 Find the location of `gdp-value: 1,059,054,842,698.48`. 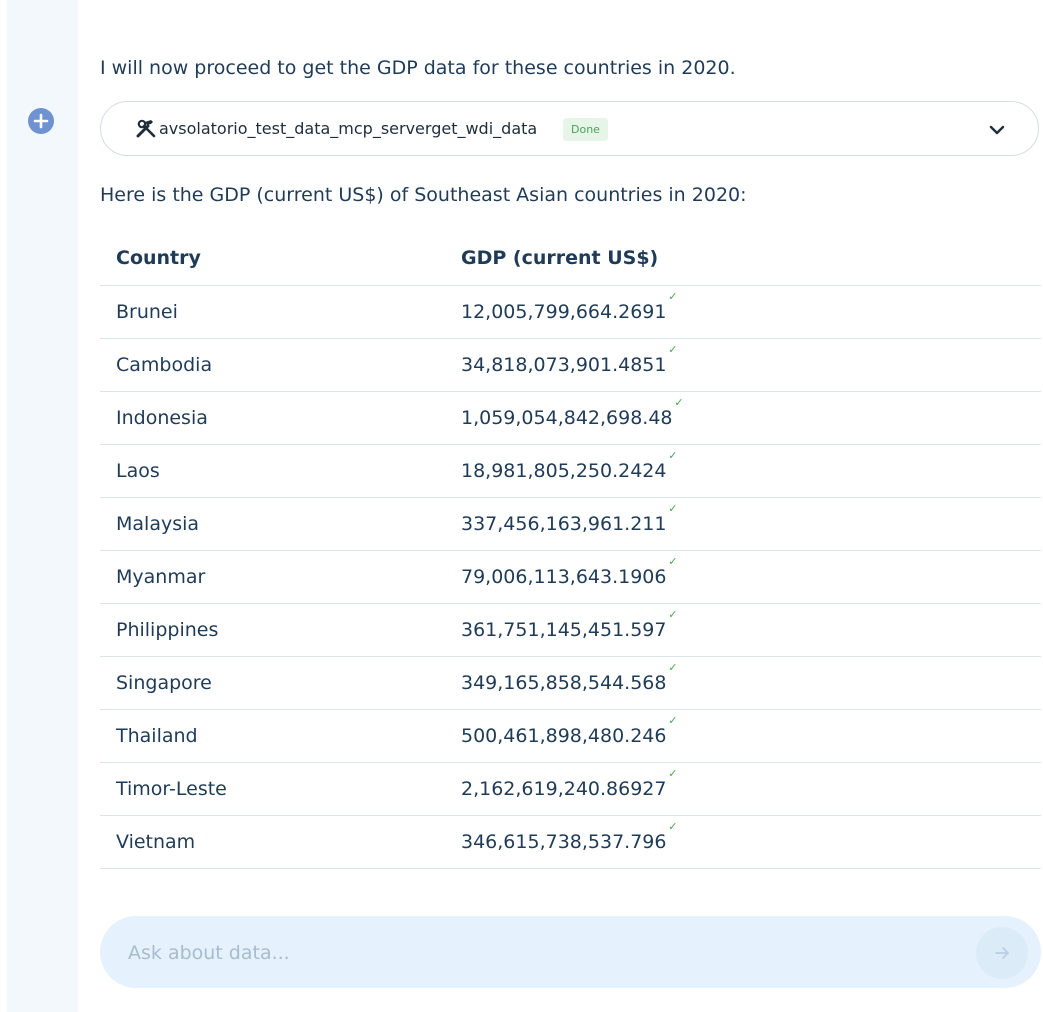

gdp-value: 1,059,054,842,698.48 is located at coordinates (567, 417).